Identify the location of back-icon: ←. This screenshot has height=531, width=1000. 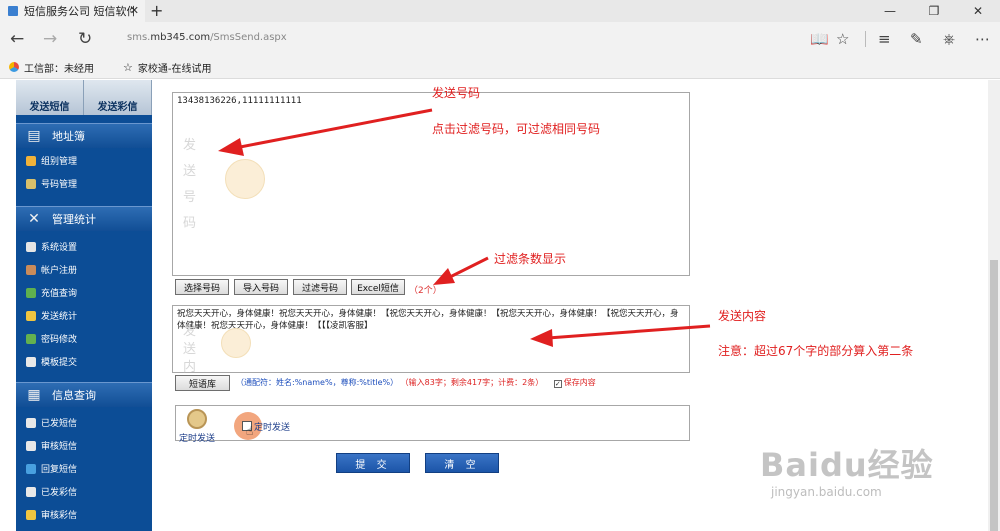
(17, 39).